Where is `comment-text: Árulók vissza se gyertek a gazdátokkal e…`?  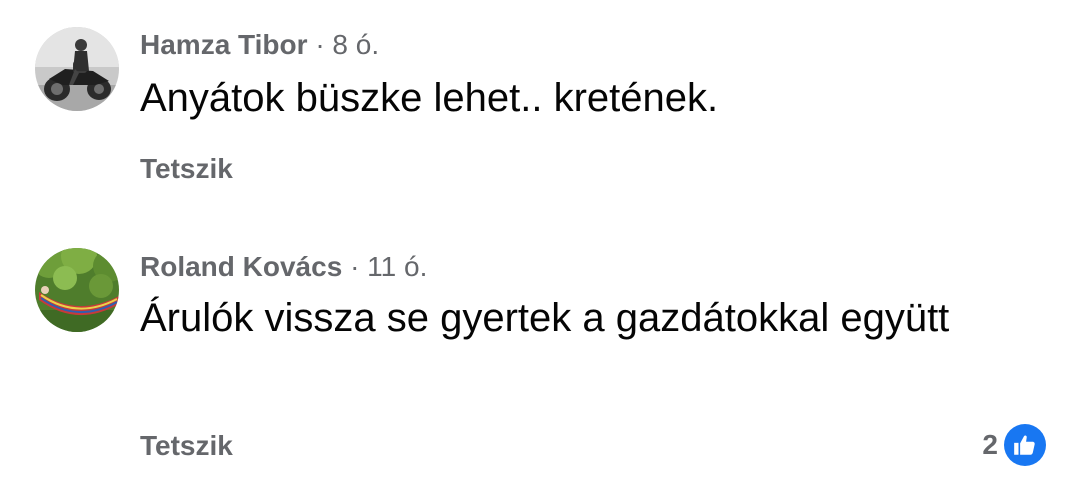
comment-text: Árulók vissza se gyertek a gazdátokkal e… is located at coordinates (545, 318).